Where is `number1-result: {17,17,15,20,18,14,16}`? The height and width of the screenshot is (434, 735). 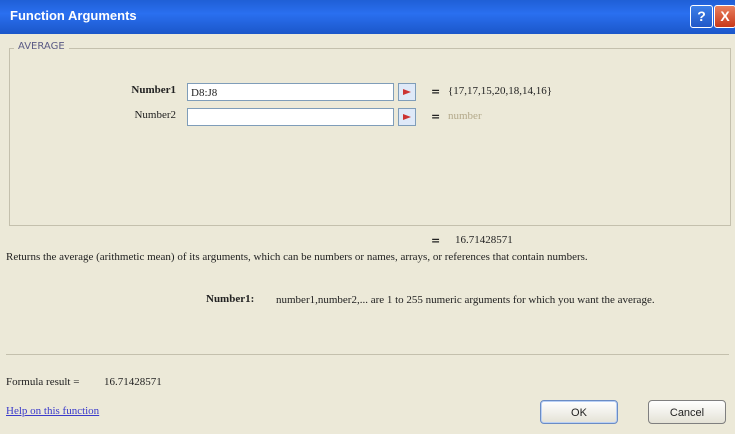
number1-result: {17,17,15,20,18,14,16} is located at coordinates (500, 91).